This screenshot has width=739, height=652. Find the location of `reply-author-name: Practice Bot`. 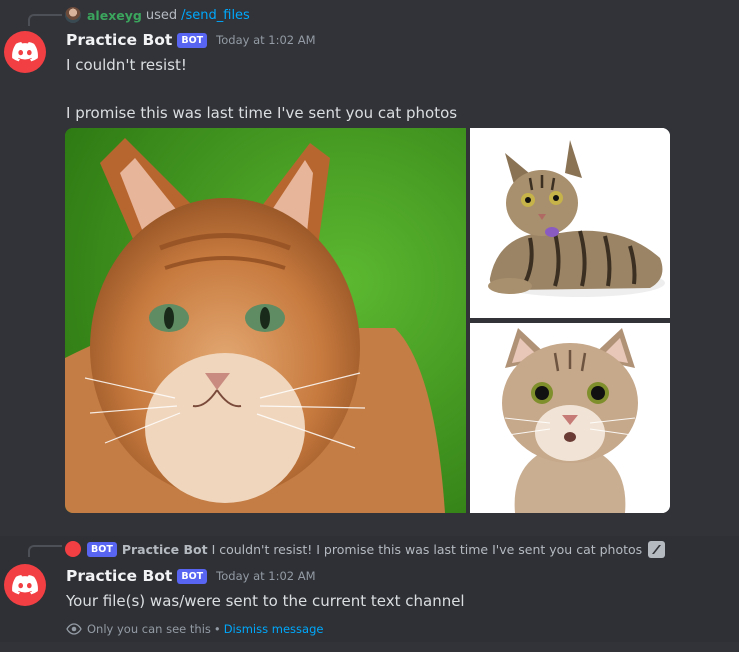

reply-author-name: Practice Bot is located at coordinates (165, 549).